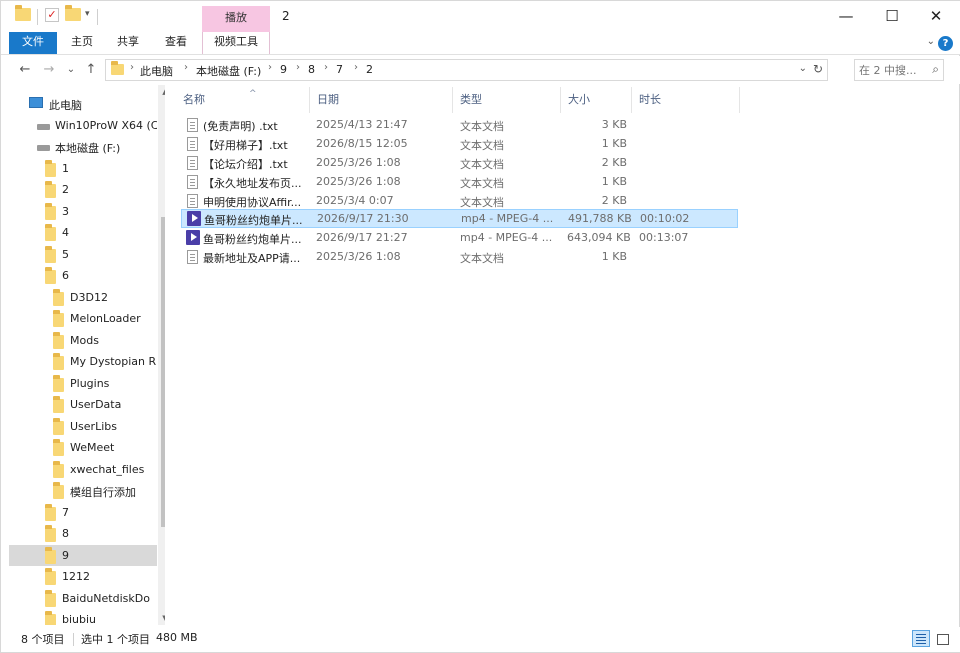  I want to click on quick-access-dropdown: ▾, so click(87, 18).